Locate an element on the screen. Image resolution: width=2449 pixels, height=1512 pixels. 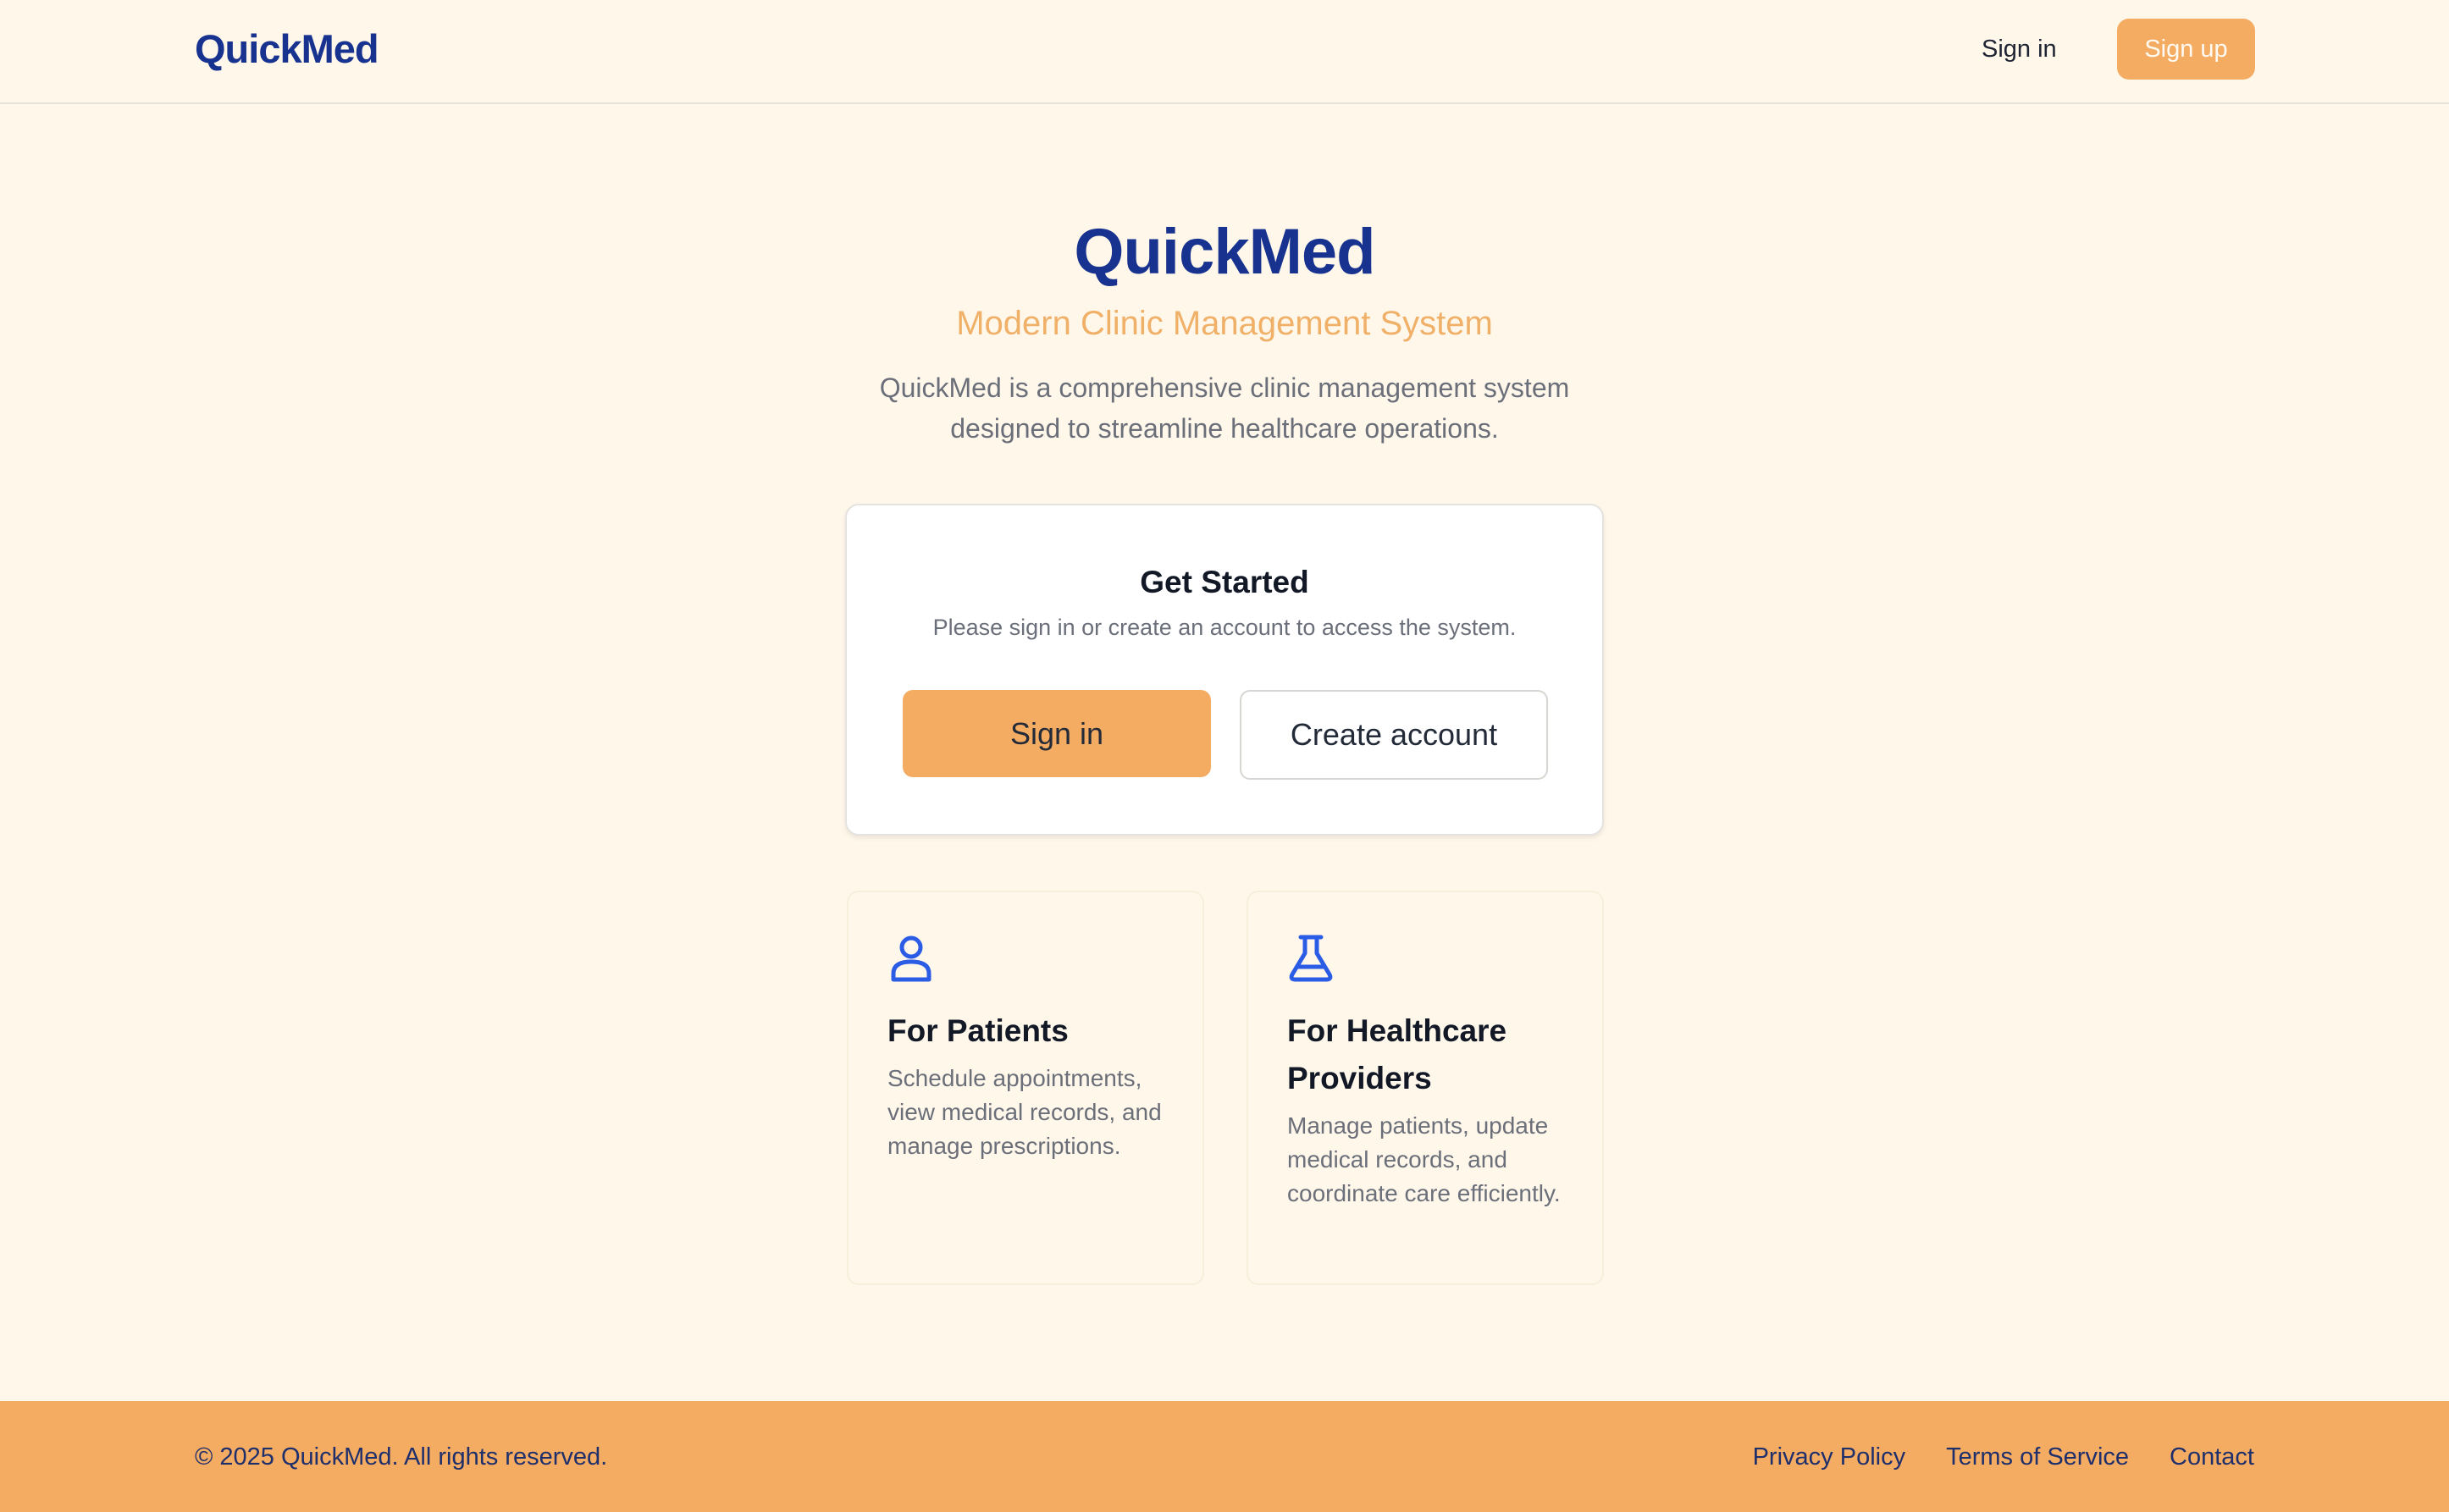
hero-subtitle: Modern Clinic Management System is located at coordinates (1224, 323).